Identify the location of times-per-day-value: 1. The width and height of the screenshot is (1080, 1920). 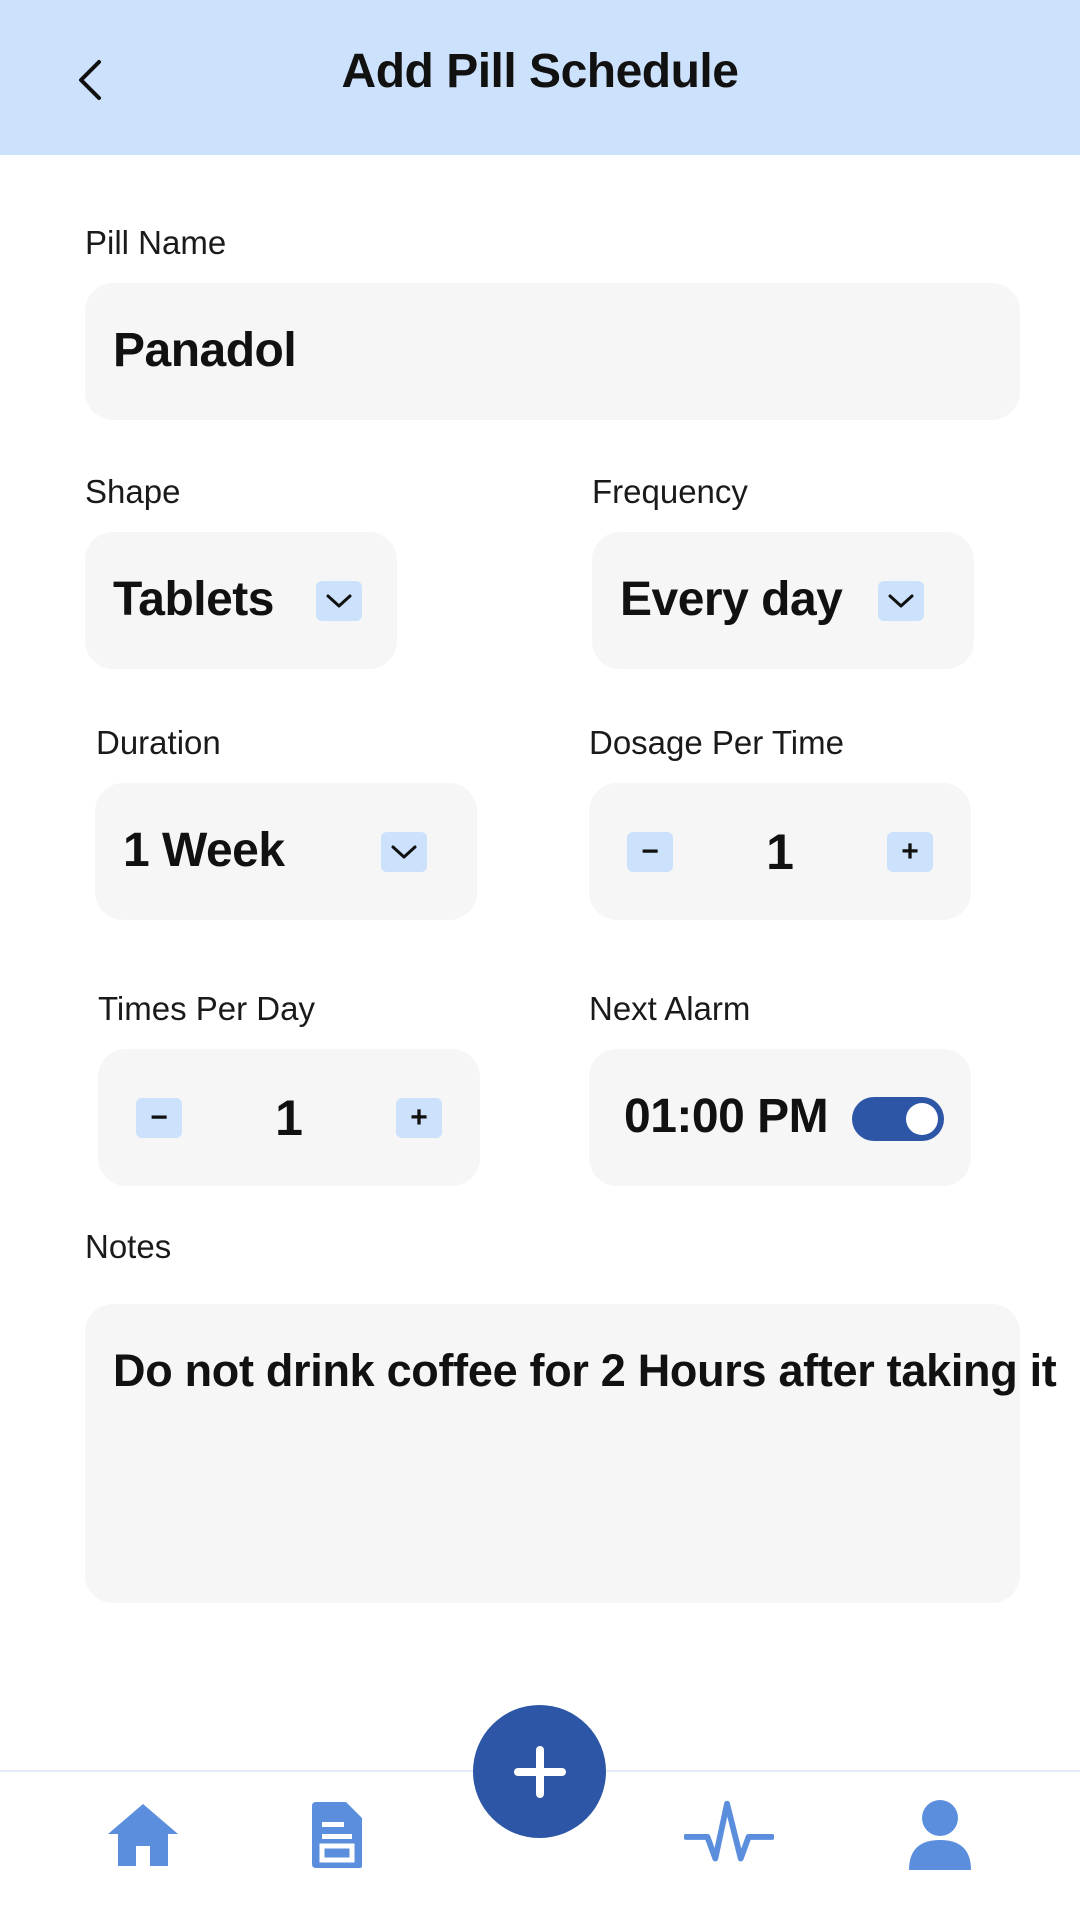
(289, 1118).